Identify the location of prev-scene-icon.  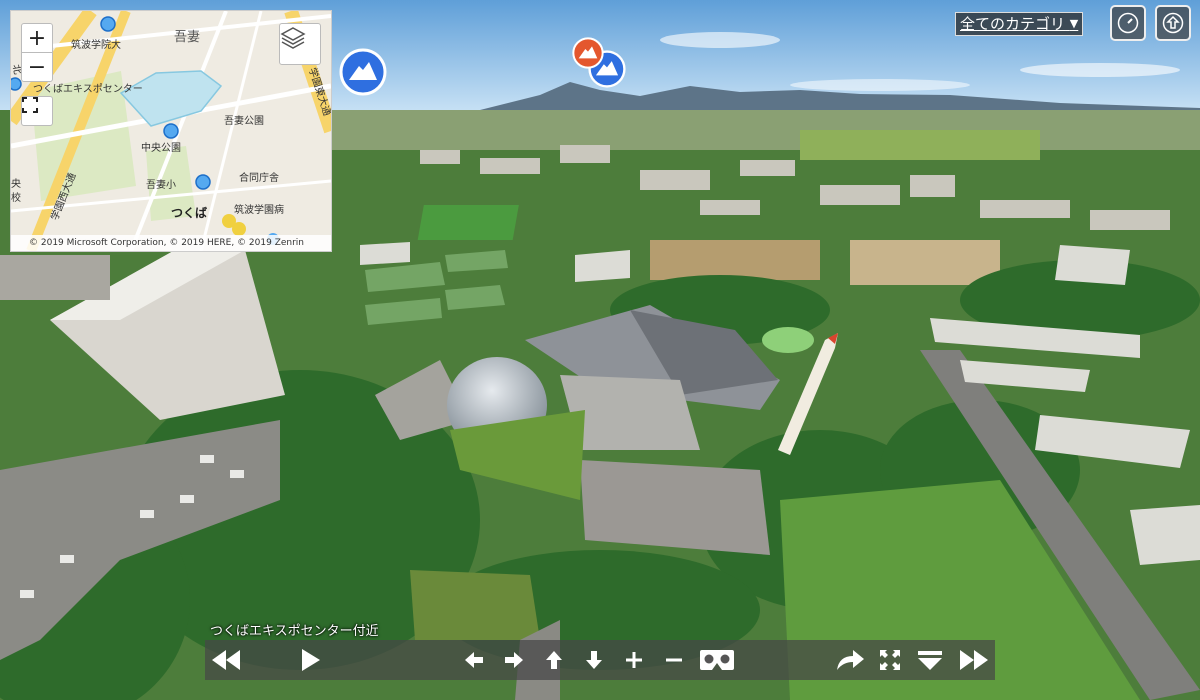
(226, 660).